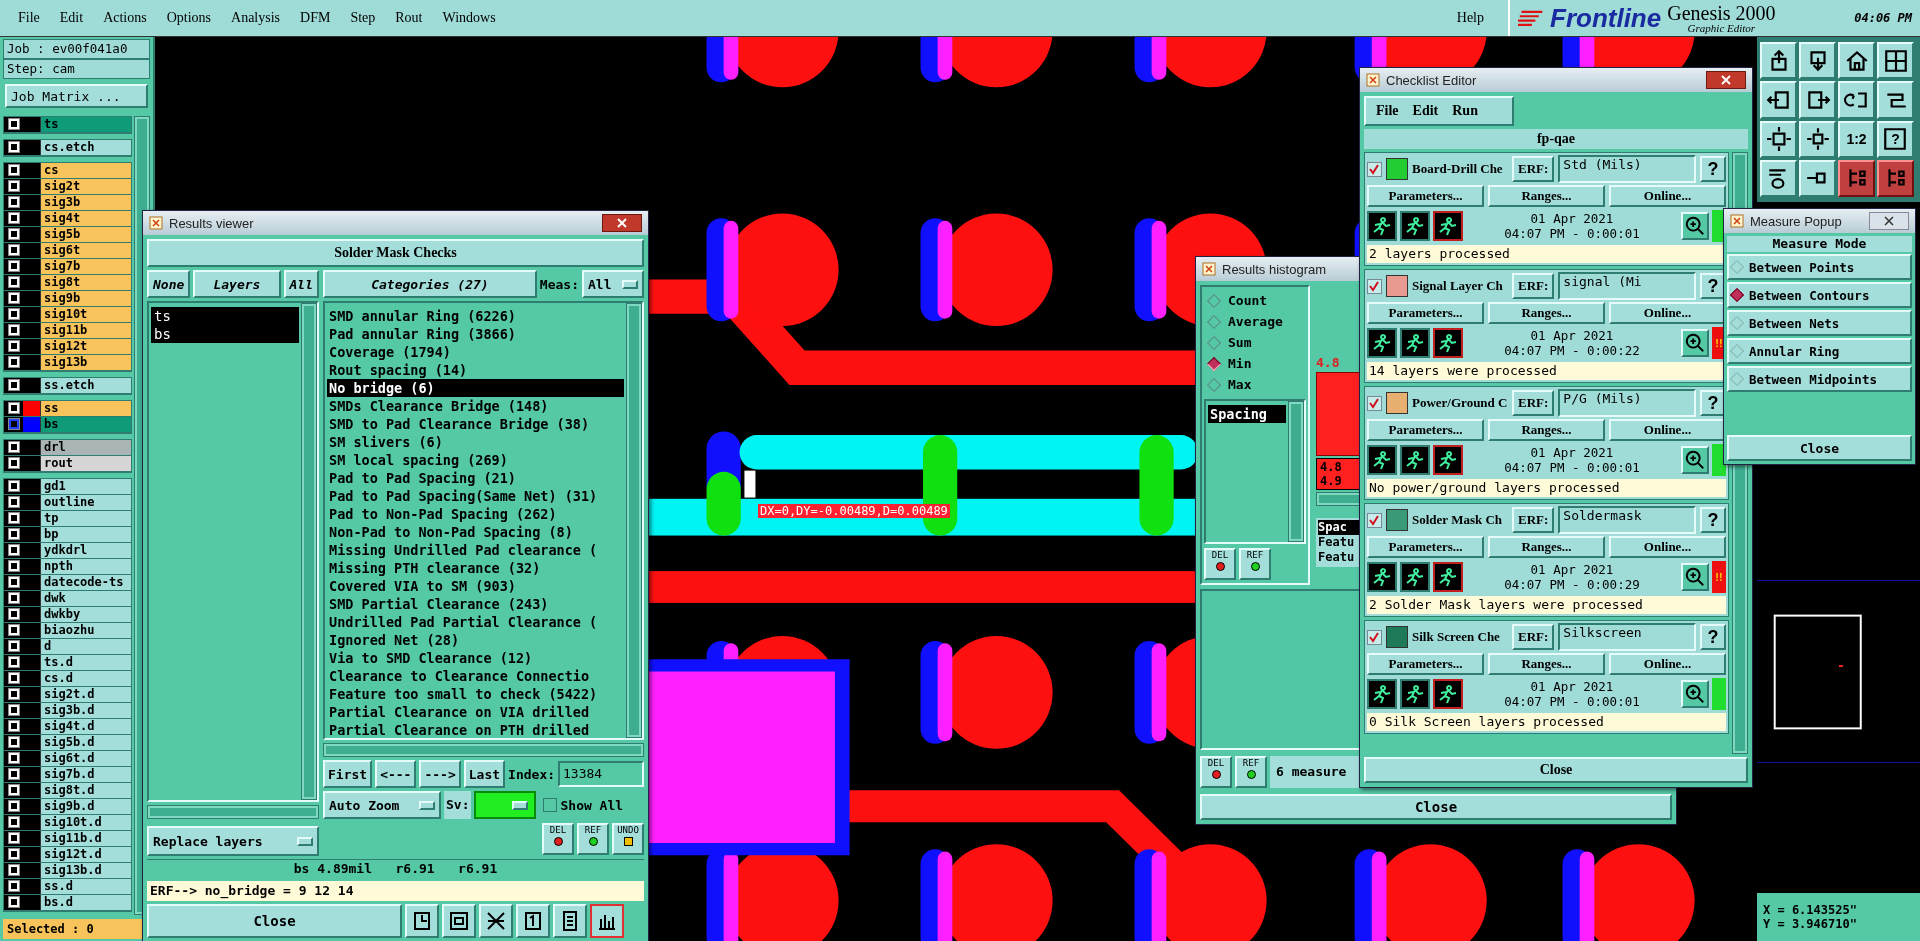  What do you see at coordinates (1339, 527) in the screenshot?
I see `measure-list-item: Spac` at bounding box center [1339, 527].